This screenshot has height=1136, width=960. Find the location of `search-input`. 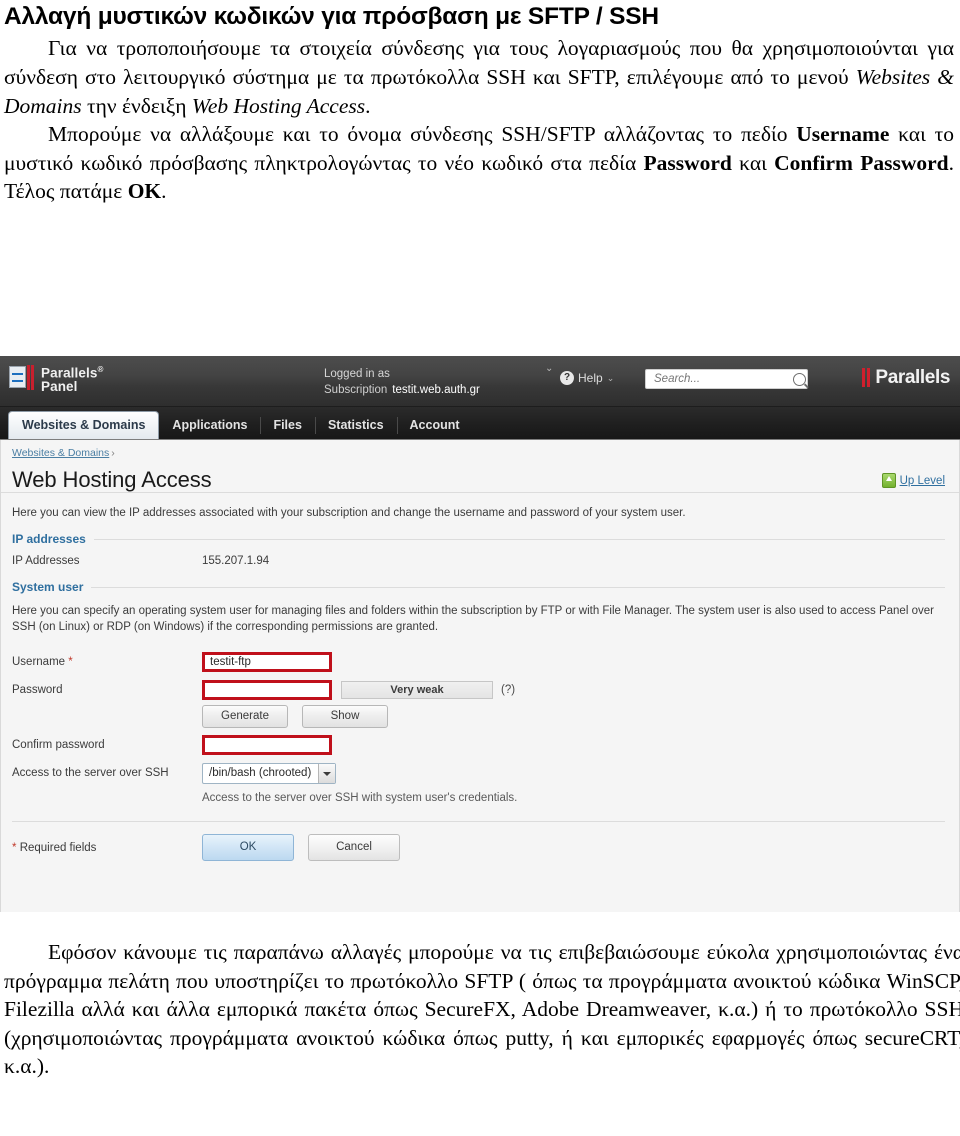

search-input is located at coordinates (721, 379).